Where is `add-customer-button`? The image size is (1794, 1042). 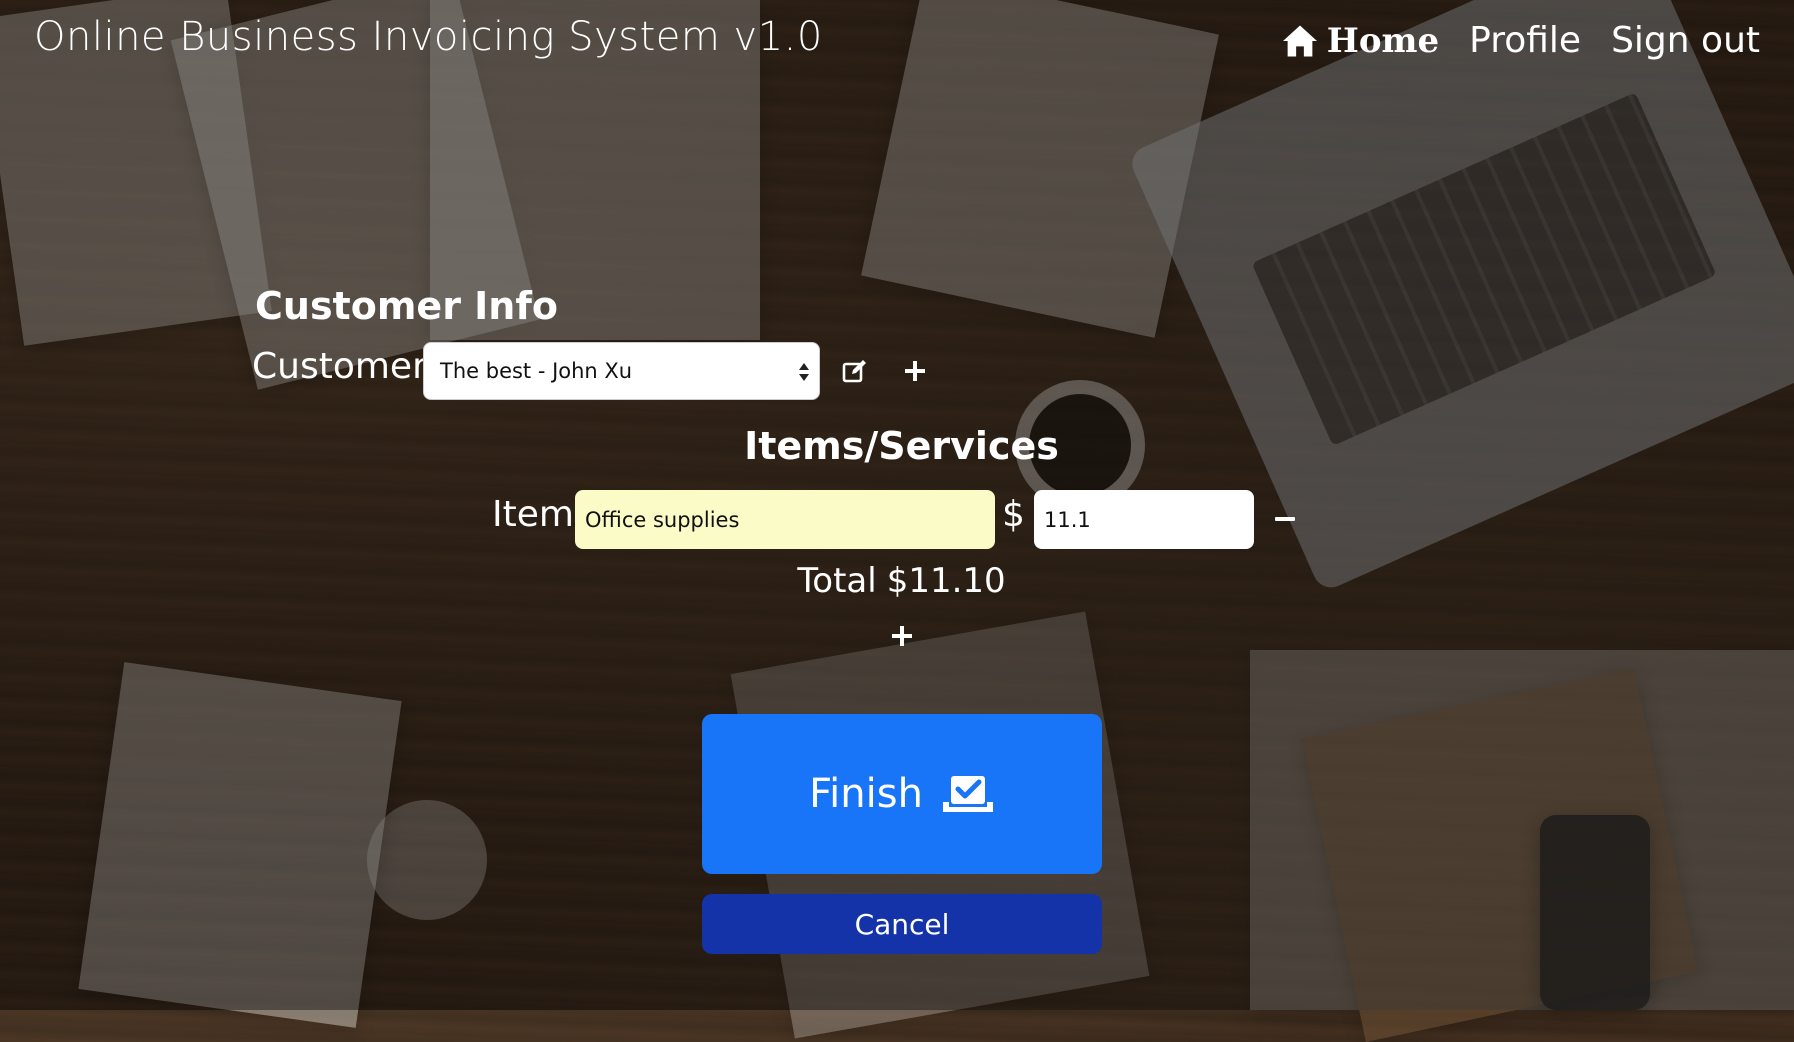 add-customer-button is located at coordinates (915, 371).